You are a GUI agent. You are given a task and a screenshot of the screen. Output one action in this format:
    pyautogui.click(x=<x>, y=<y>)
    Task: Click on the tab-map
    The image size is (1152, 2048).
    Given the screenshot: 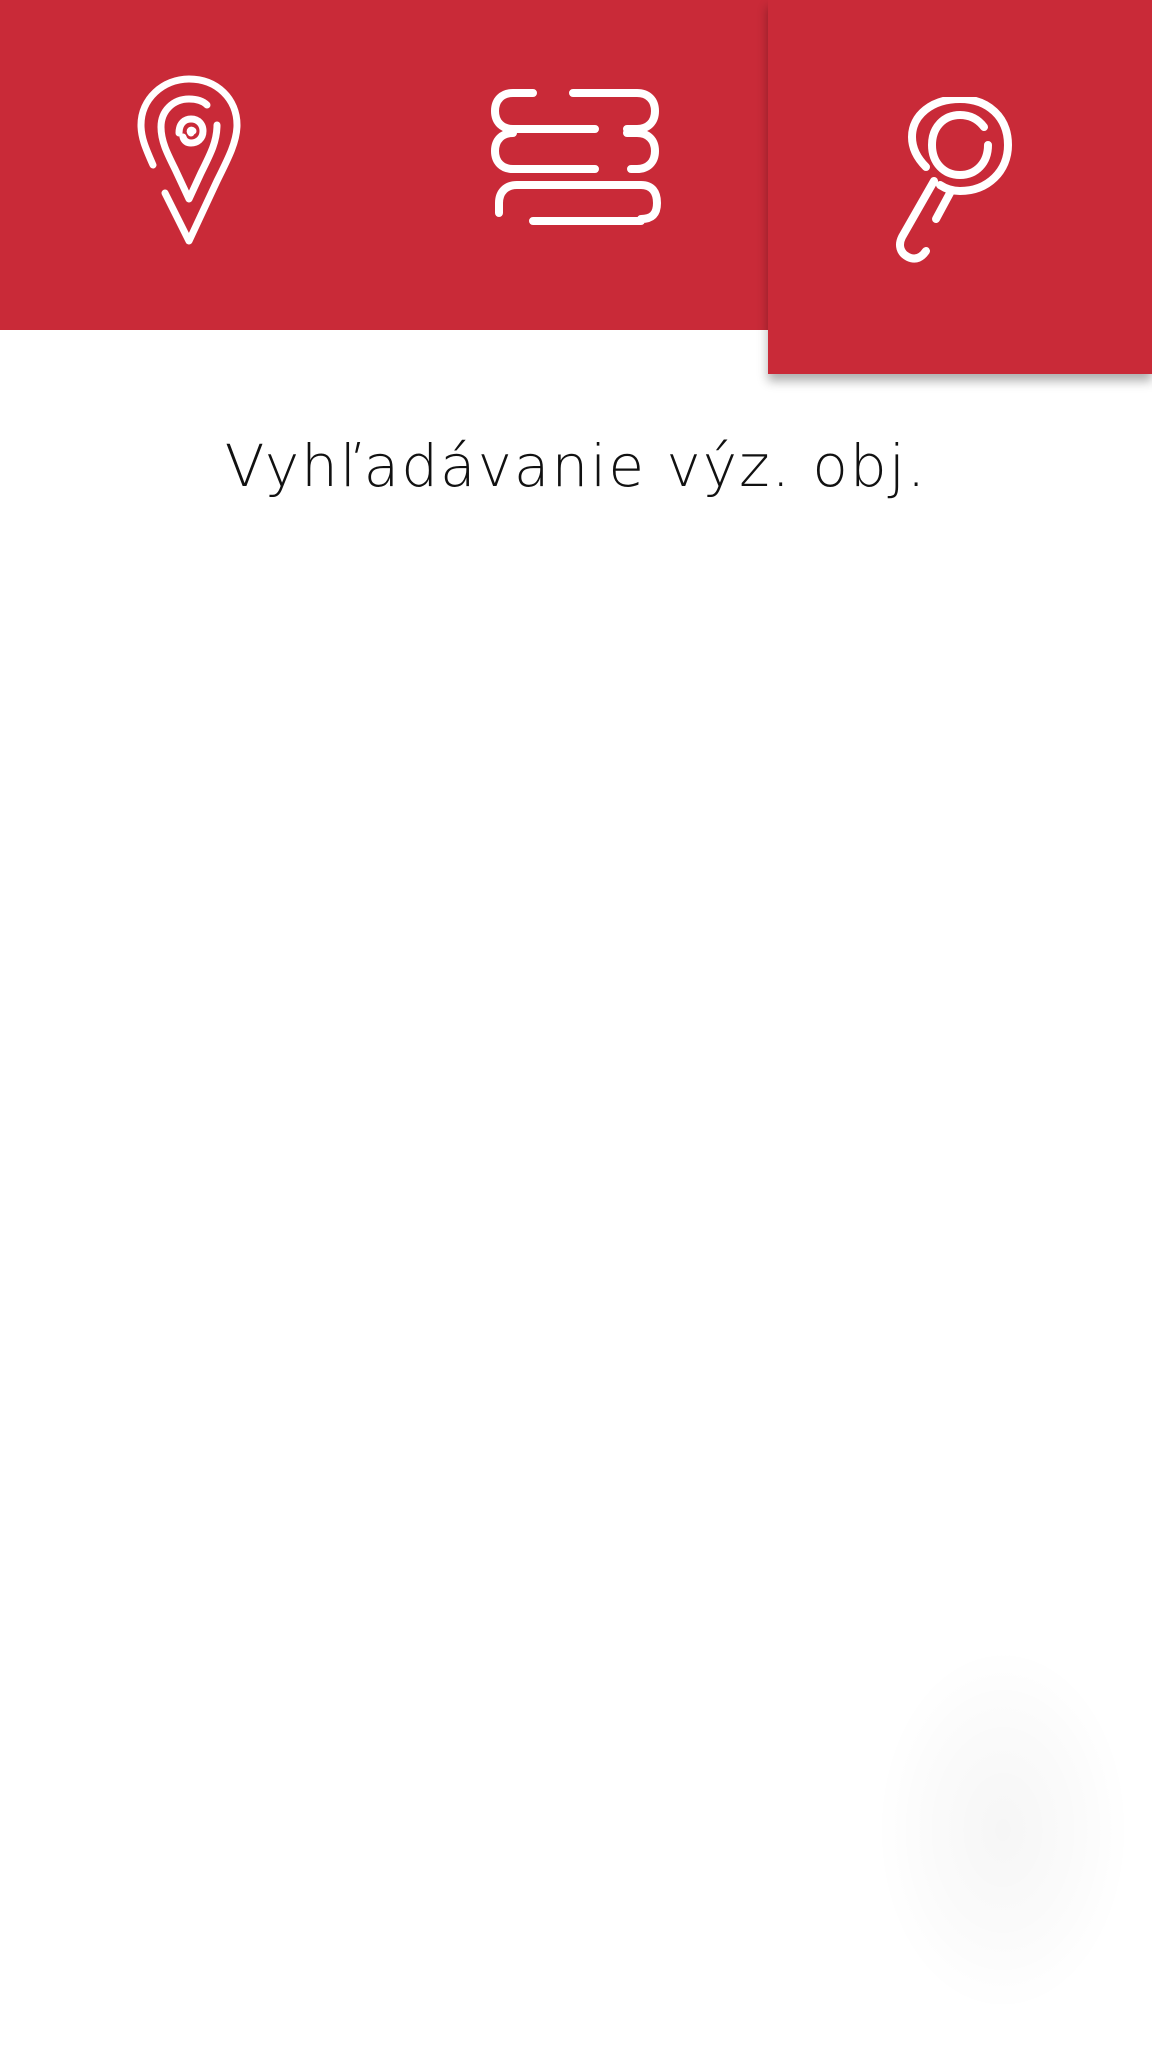 What is the action you would take?
    pyautogui.click(x=192, y=165)
    